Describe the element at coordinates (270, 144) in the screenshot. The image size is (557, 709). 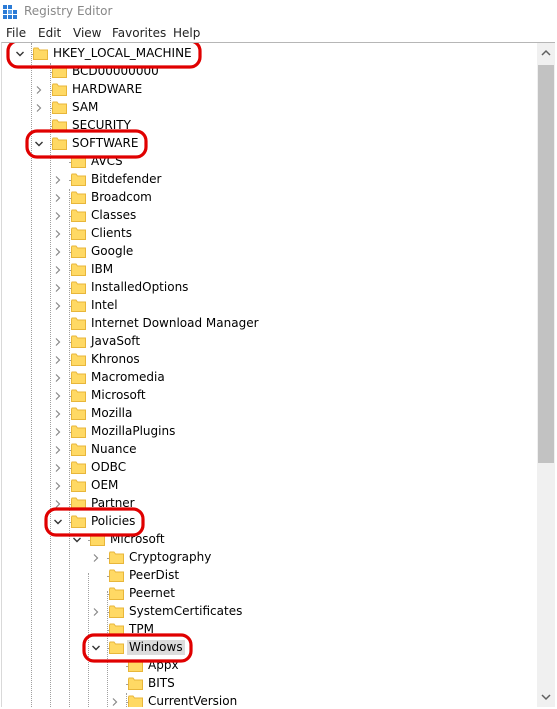
I see `tree-node: SOFTWARE` at that location.